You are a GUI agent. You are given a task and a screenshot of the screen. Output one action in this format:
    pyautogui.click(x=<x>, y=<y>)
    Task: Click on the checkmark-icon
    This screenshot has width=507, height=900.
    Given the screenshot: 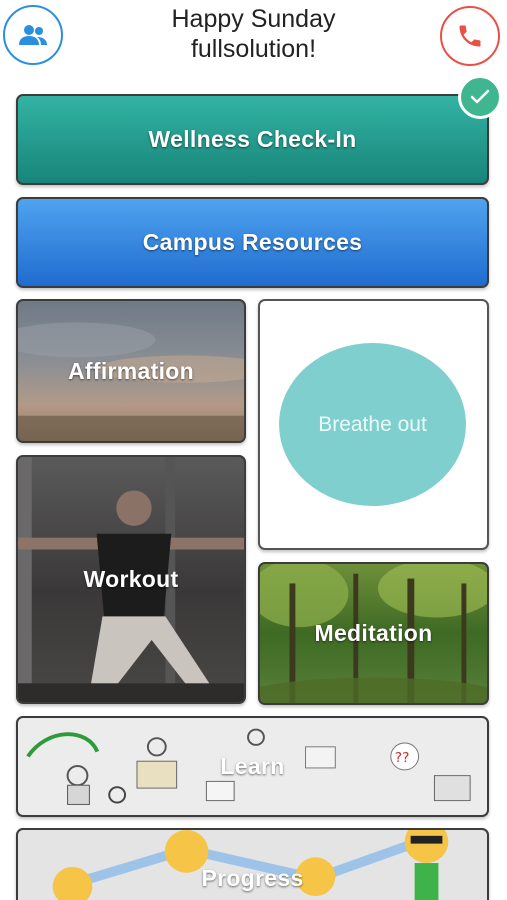 What is the action you would take?
    pyautogui.click(x=480, y=96)
    